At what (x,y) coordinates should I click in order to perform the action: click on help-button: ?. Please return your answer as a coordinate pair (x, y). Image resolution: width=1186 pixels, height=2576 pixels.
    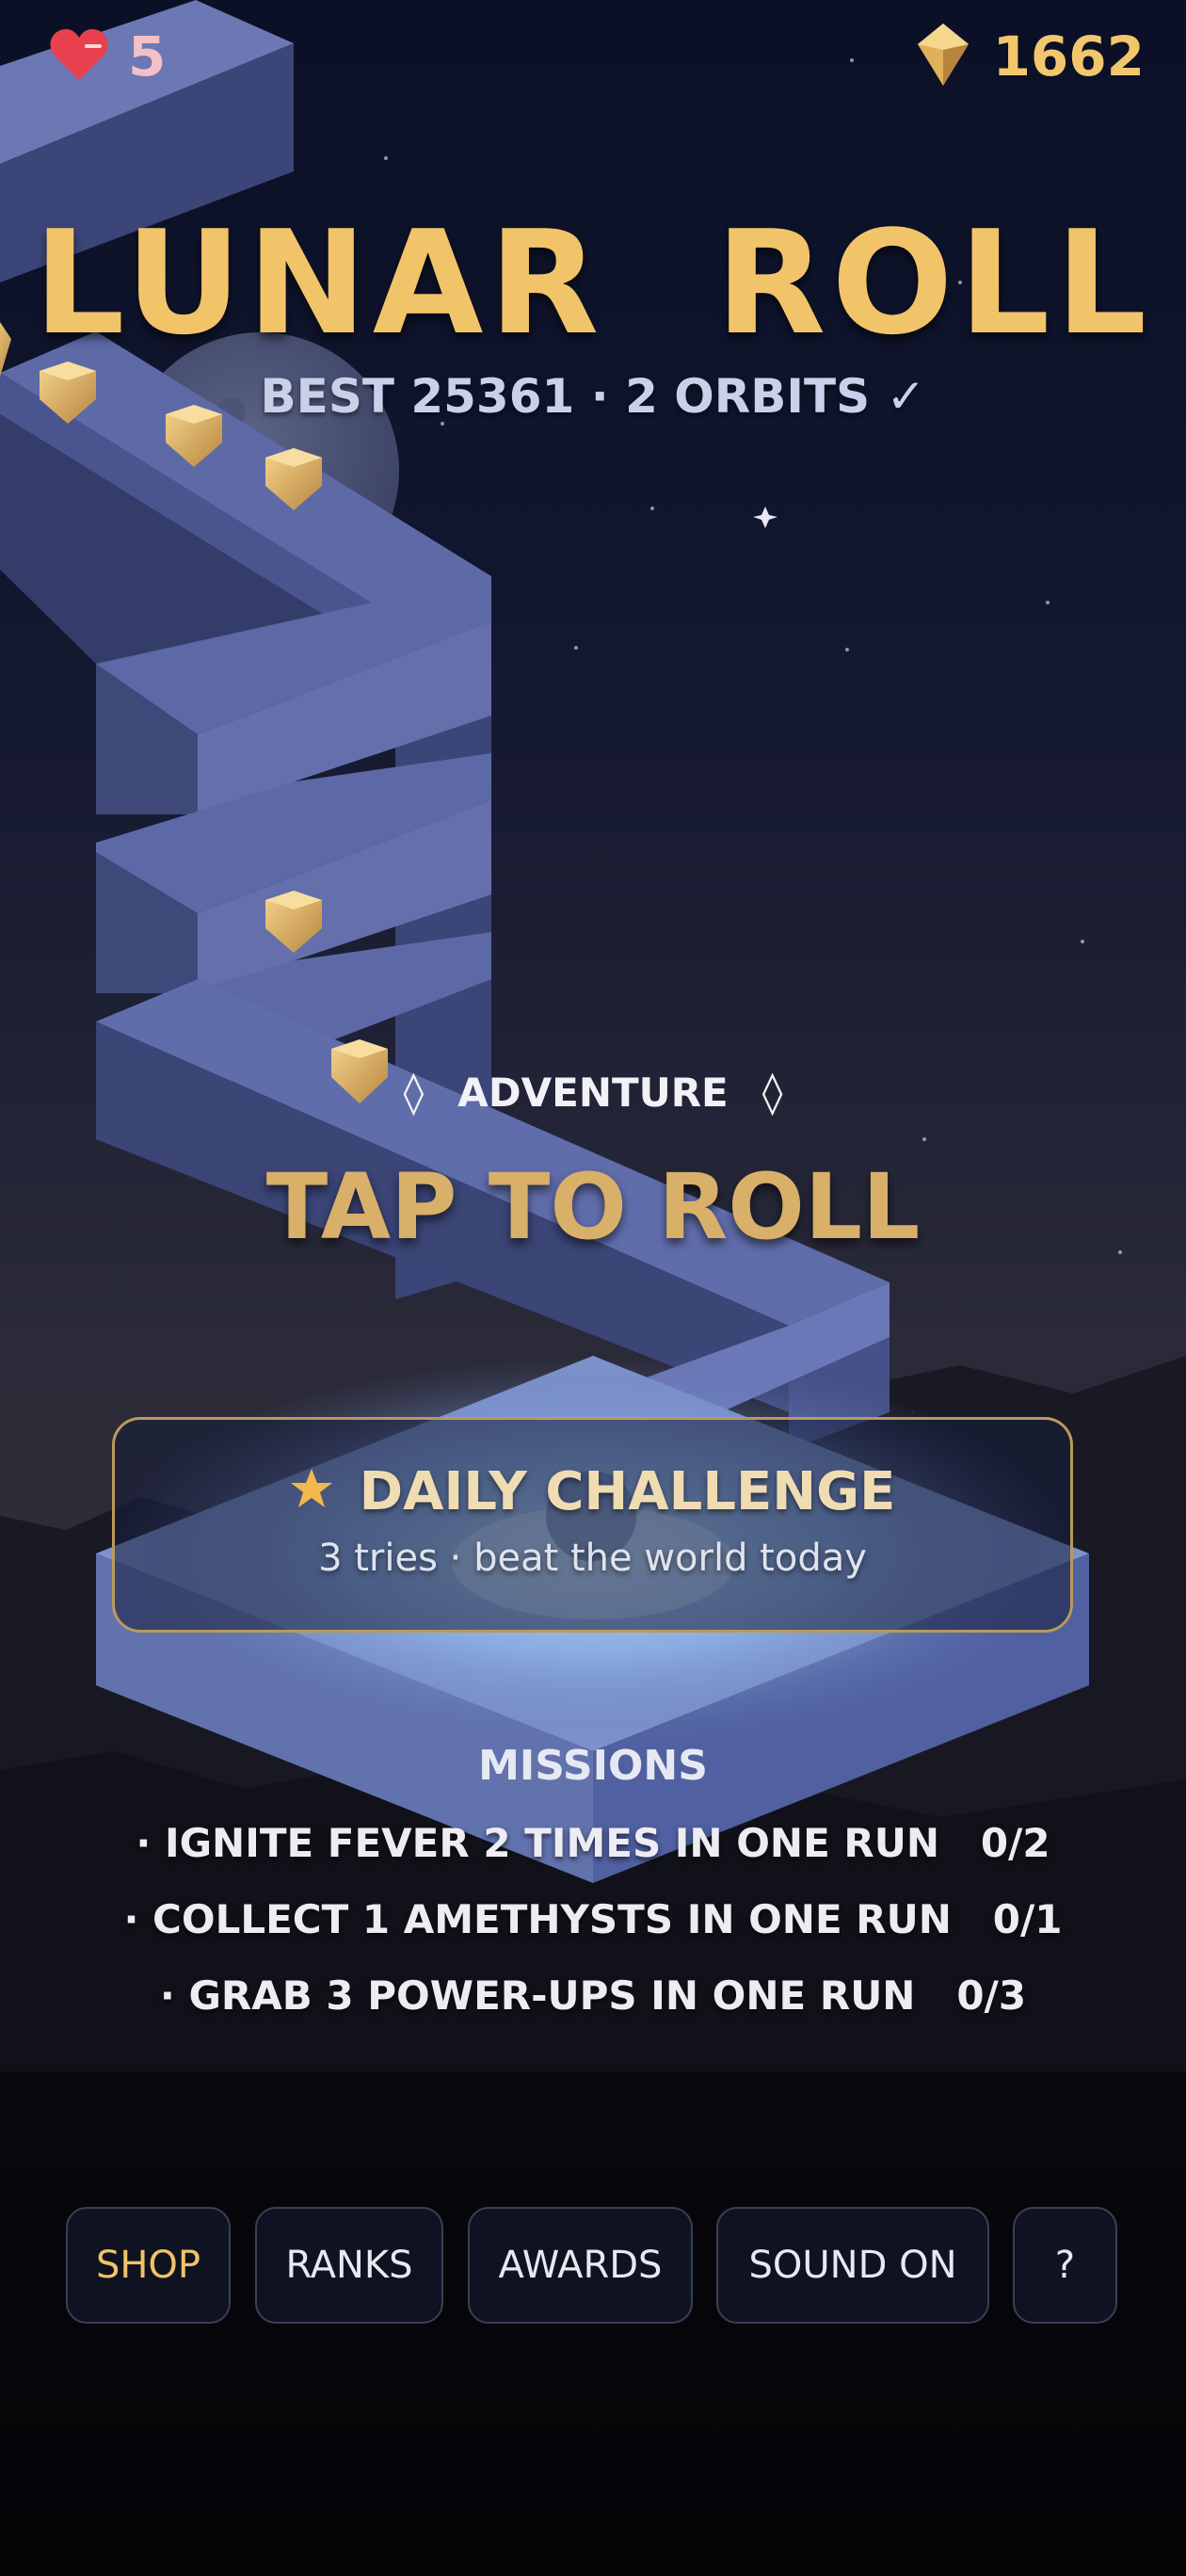
    Looking at the image, I should click on (1065, 2265).